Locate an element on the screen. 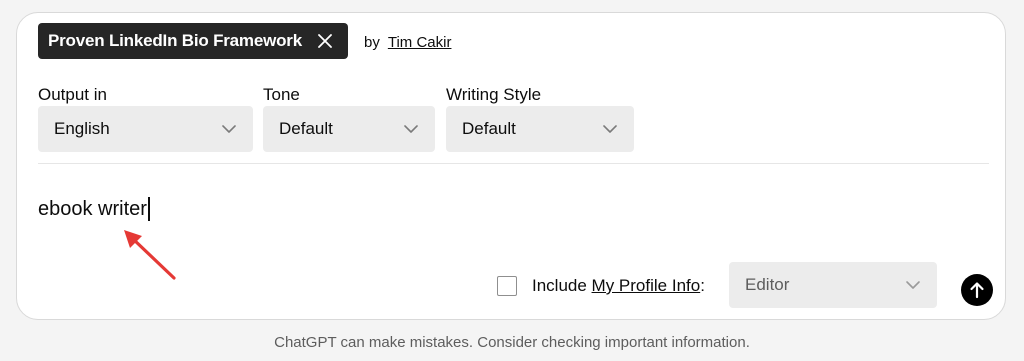 Image resolution: width=1024 pixels, height=361 pixels. prompt-input: ebook writer is located at coordinates (94, 209).